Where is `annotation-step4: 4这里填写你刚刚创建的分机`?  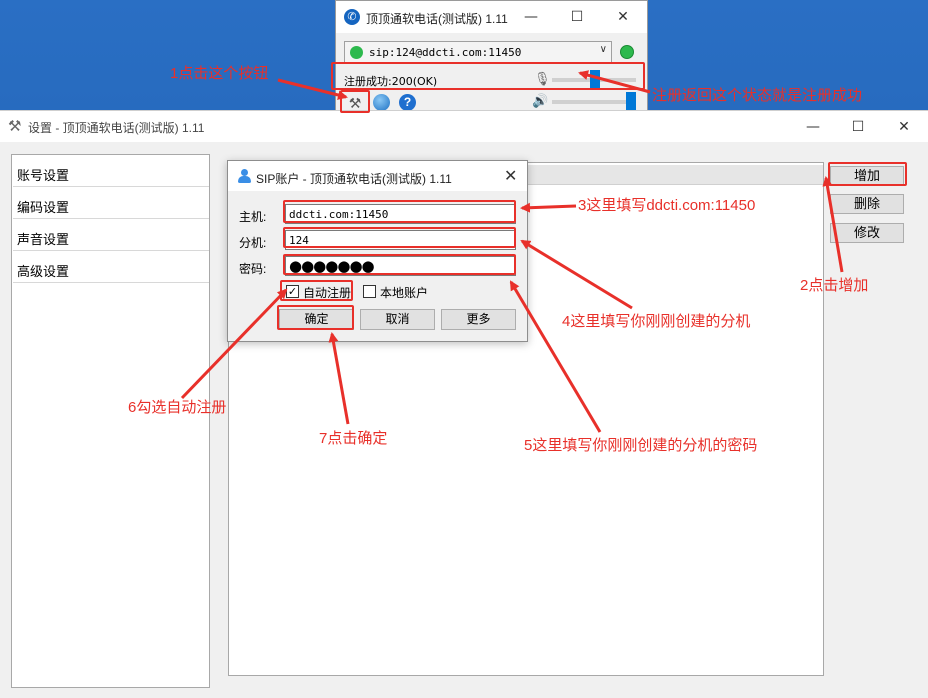
annotation-step4: 4这里填写你刚刚创建的分机 is located at coordinates (656, 321).